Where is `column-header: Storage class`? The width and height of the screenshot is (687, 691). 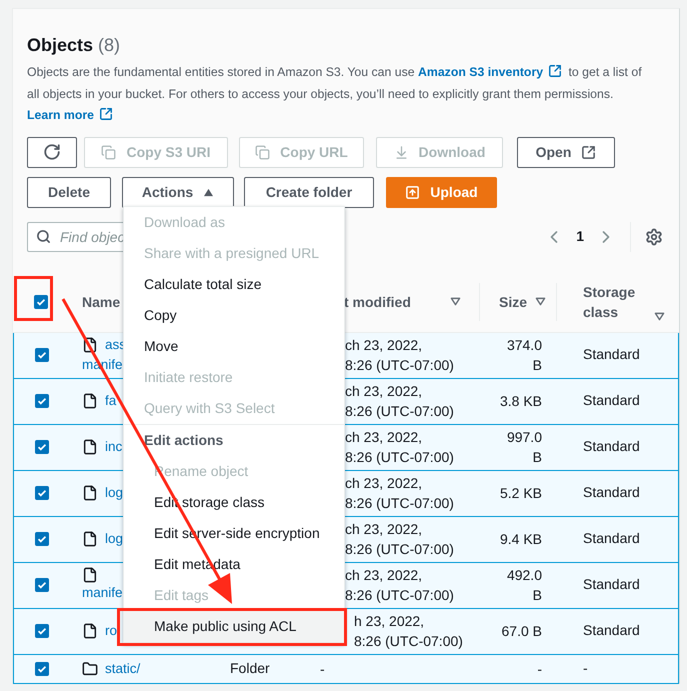 column-header: Storage class is located at coordinates (613, 302).